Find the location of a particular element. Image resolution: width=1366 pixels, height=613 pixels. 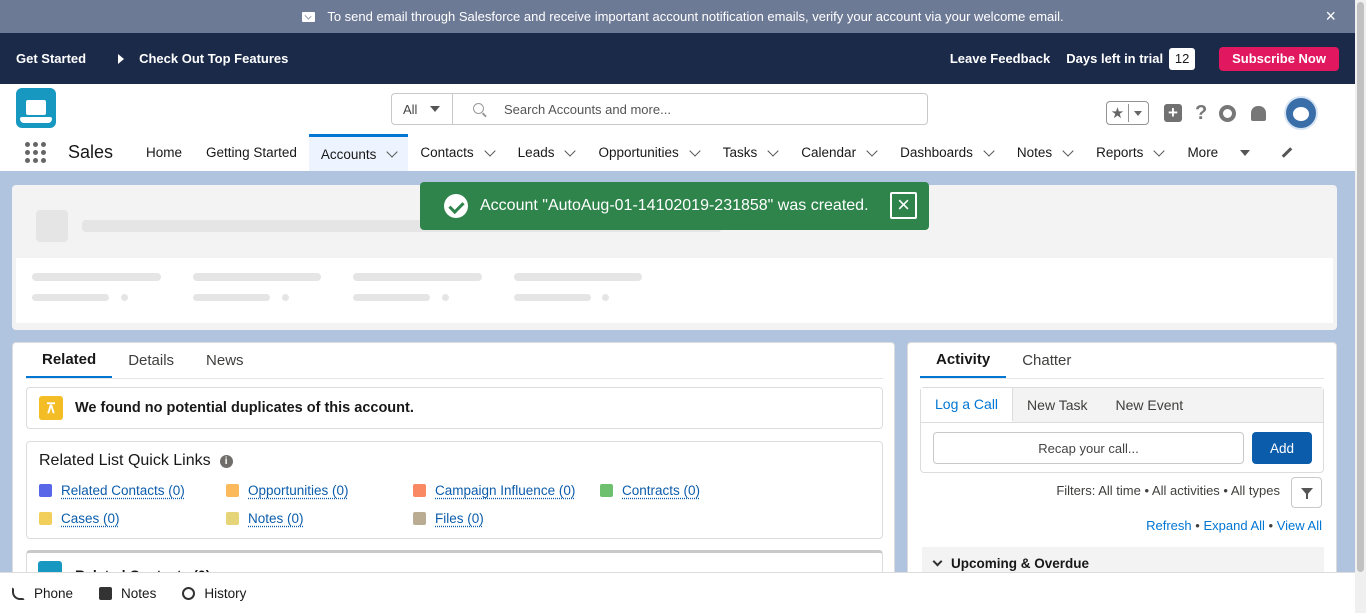

quick-link-opportunities: Opportunities (0) is located at coordinates (287, 490).